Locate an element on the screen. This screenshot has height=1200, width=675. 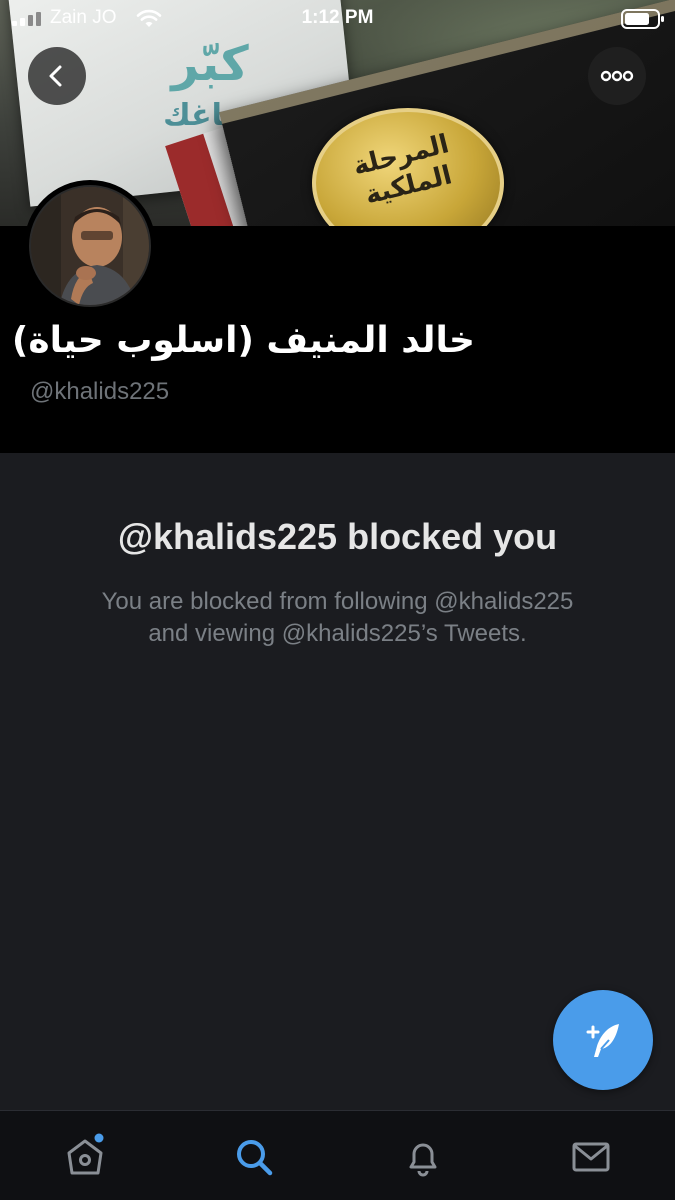
bell-icon is located at coordinates (423, 1160).